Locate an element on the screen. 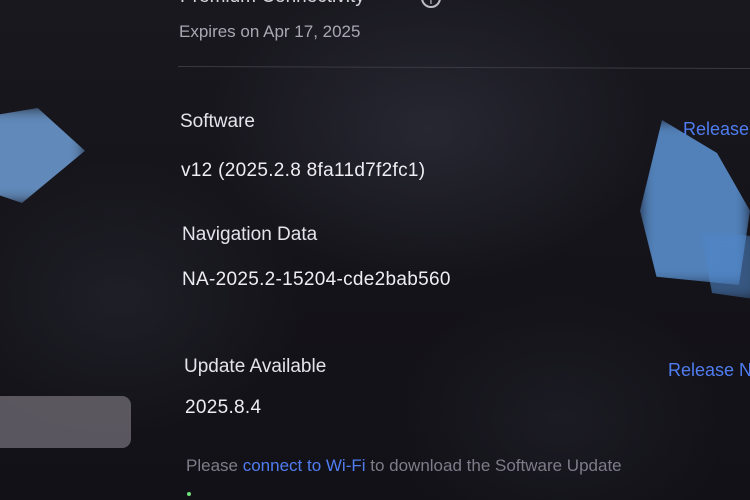  section-divider is located at coordinates (464, 67).